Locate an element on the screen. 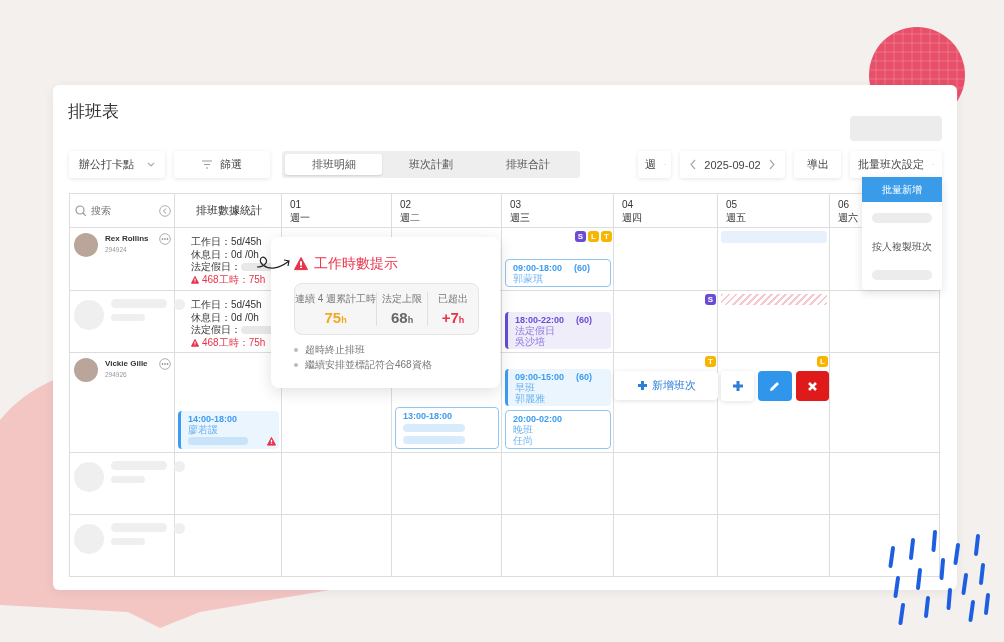 This screenshot has width=1004, height=642. edit-button is located at coordinates (775, 386).